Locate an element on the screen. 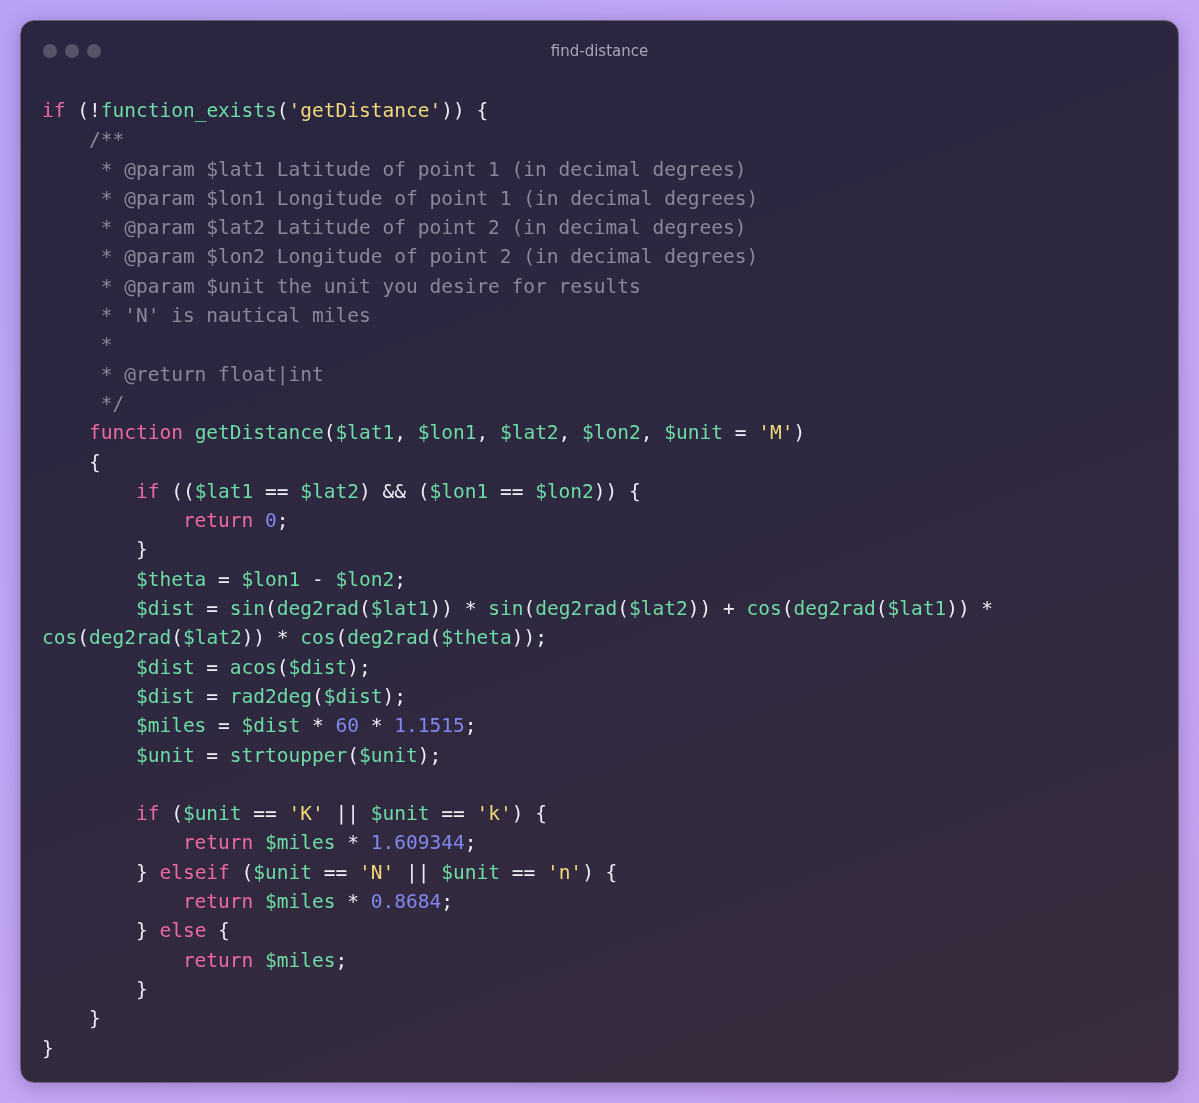 The image size is (1199, 1103). code-line: * @param $lat1 Latitude of point 1 (in decimal degrees) is located at coordinates (423, 169).